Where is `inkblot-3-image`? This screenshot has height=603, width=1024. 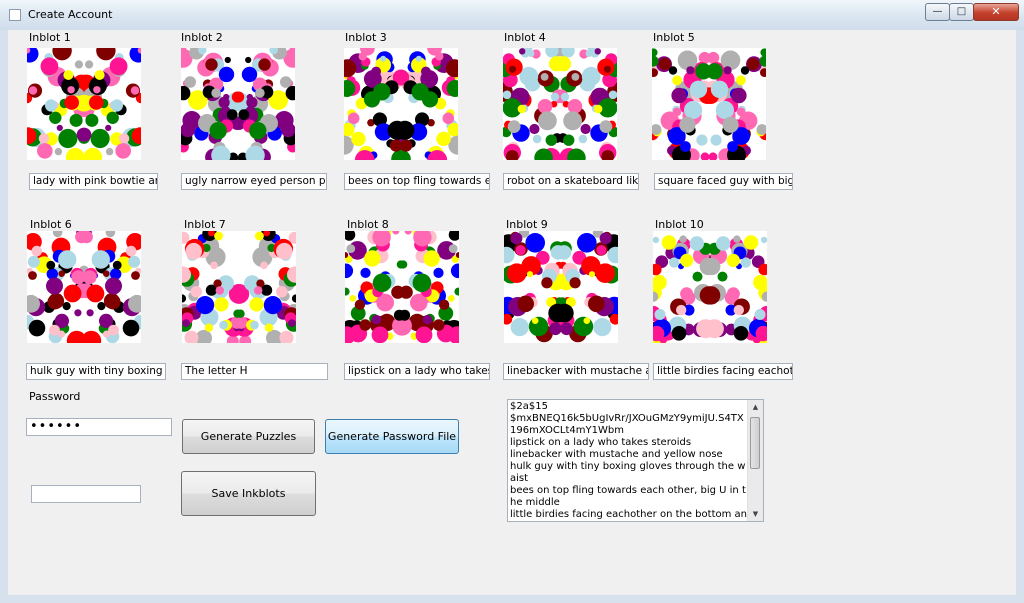
inkblot-3-image is located at coordinates (401, 104).